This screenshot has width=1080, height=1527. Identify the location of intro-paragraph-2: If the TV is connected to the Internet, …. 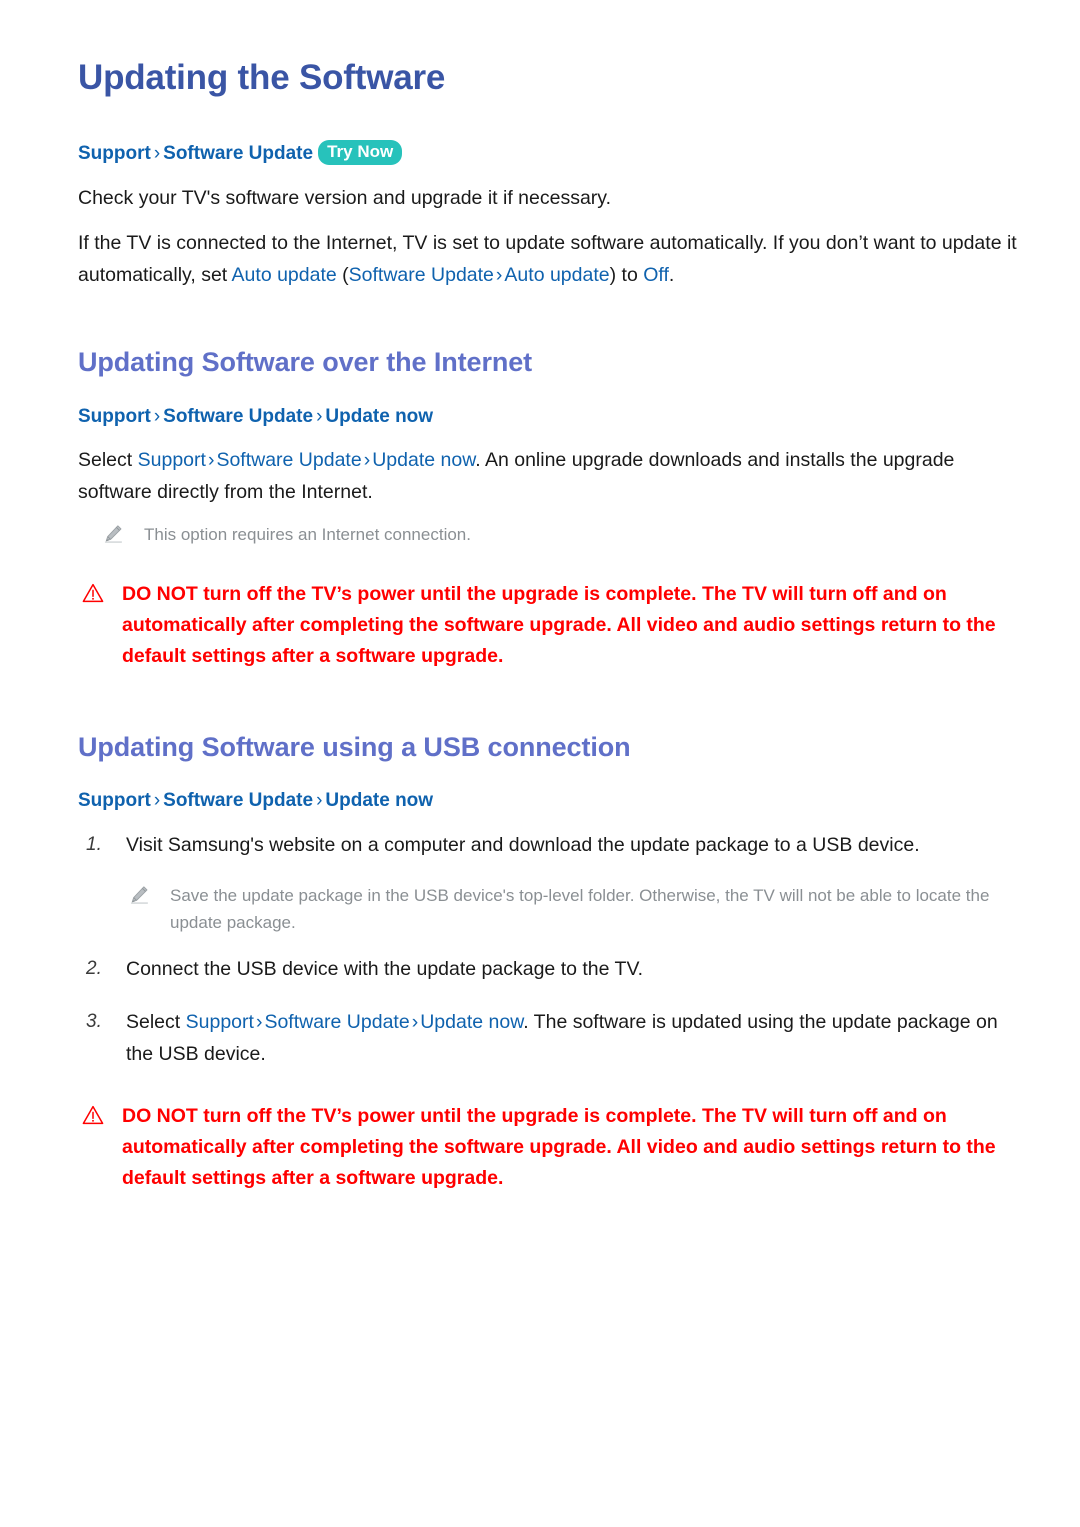
(549, 259).